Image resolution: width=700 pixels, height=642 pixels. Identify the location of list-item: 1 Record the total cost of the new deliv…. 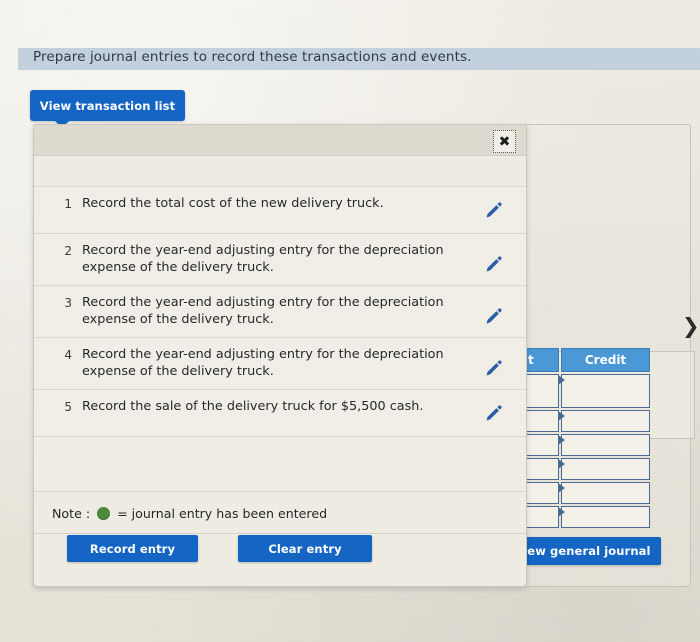
(280, 210).